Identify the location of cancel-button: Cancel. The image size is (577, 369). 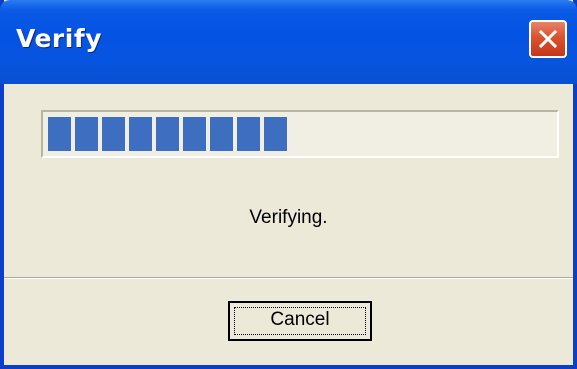
(300, 321).